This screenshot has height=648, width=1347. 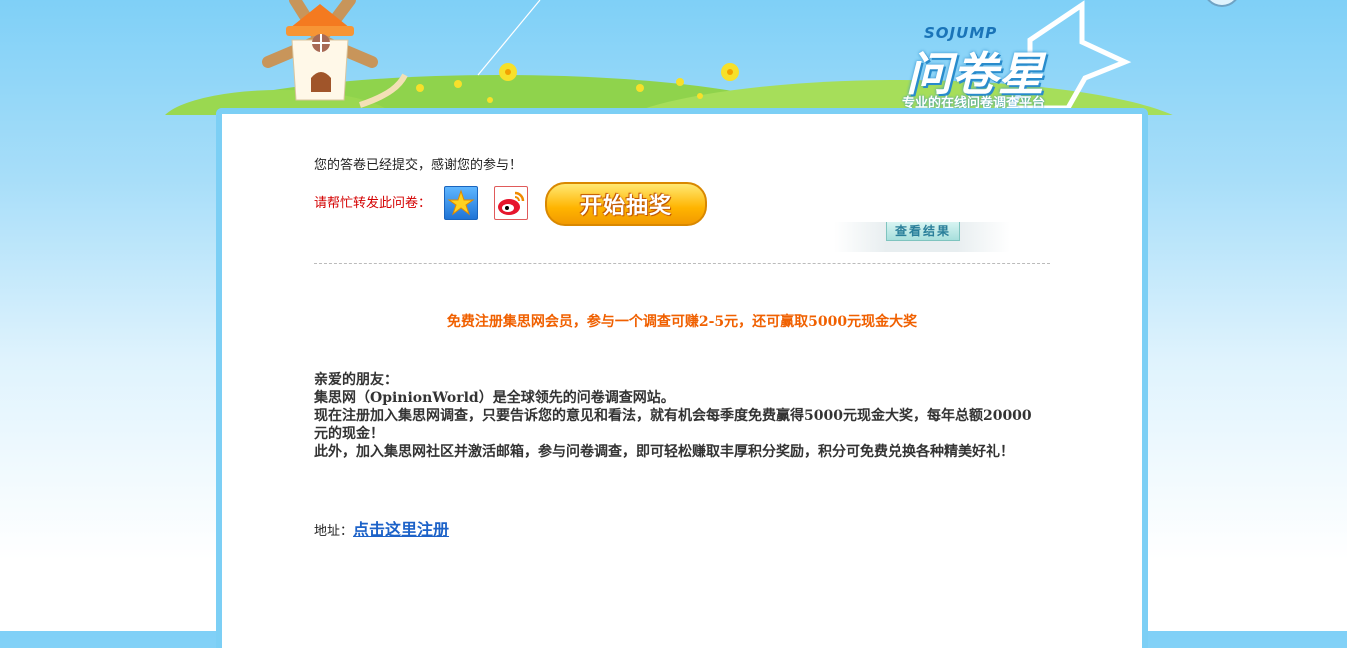 I want to click on result-tab: 查看结果, so click(x=922, y=237).